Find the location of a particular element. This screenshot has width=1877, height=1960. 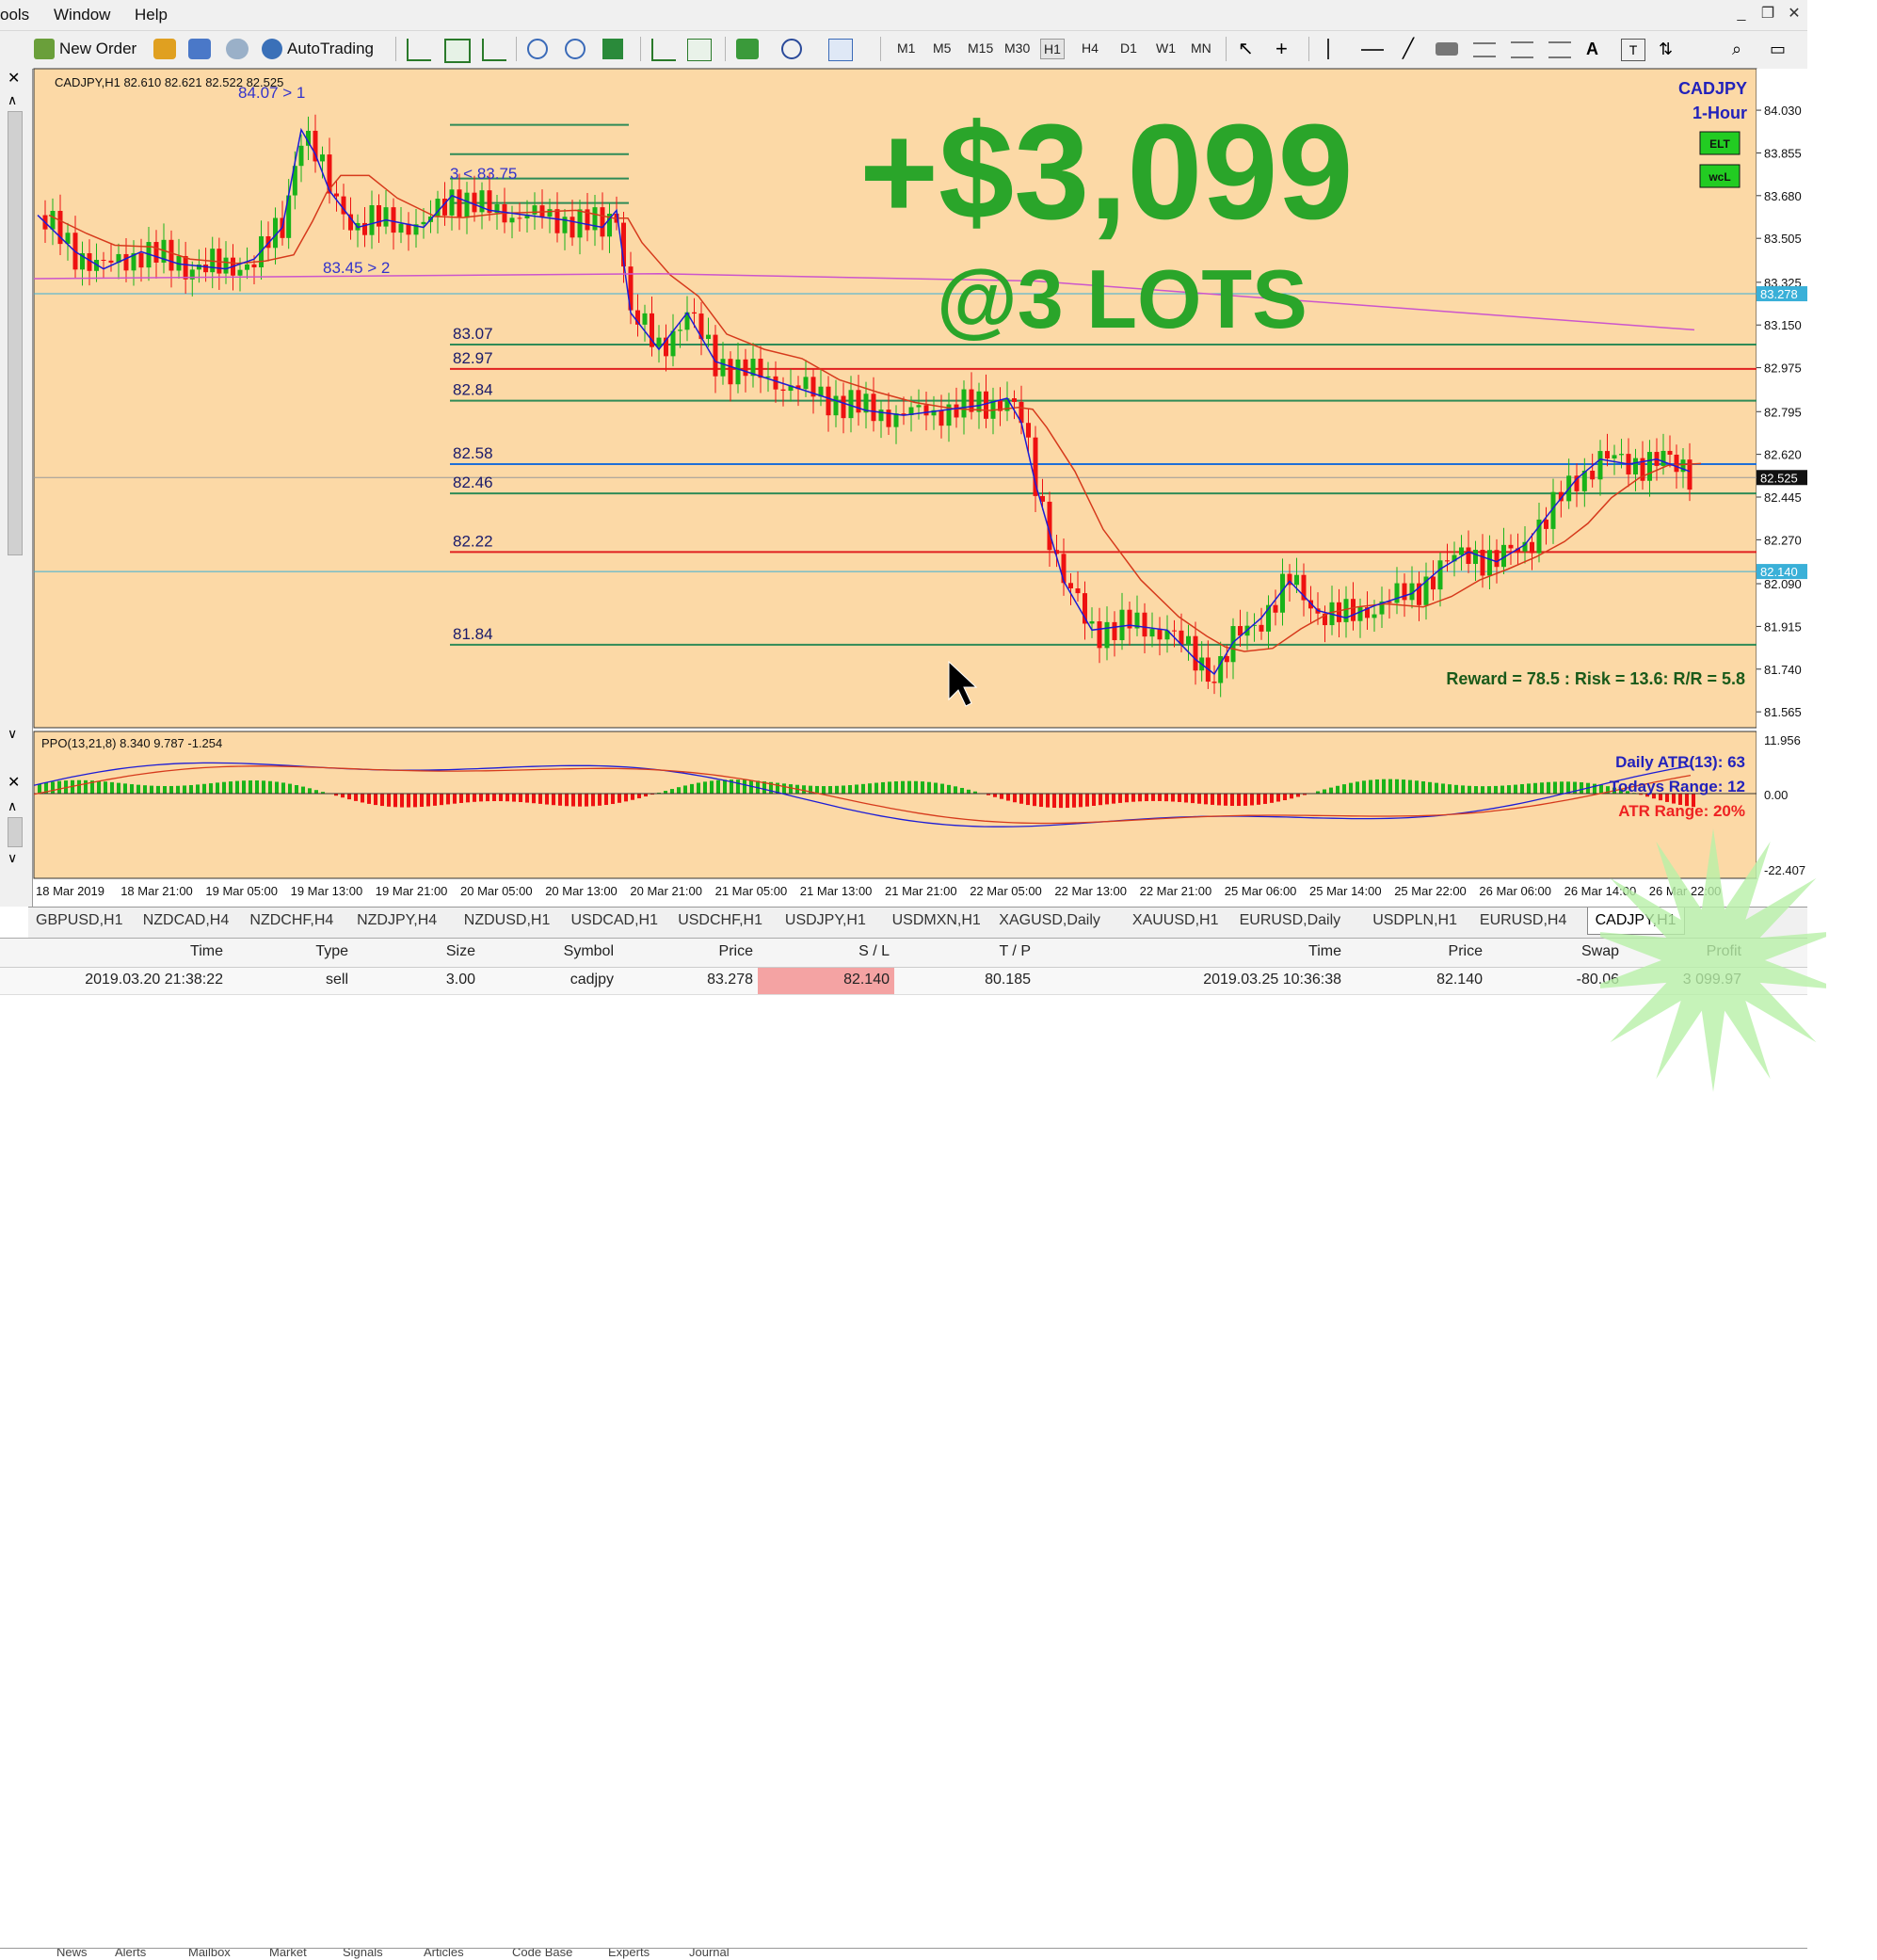

price-axis-label: 83.855 is located at coordinates (1783, 153).